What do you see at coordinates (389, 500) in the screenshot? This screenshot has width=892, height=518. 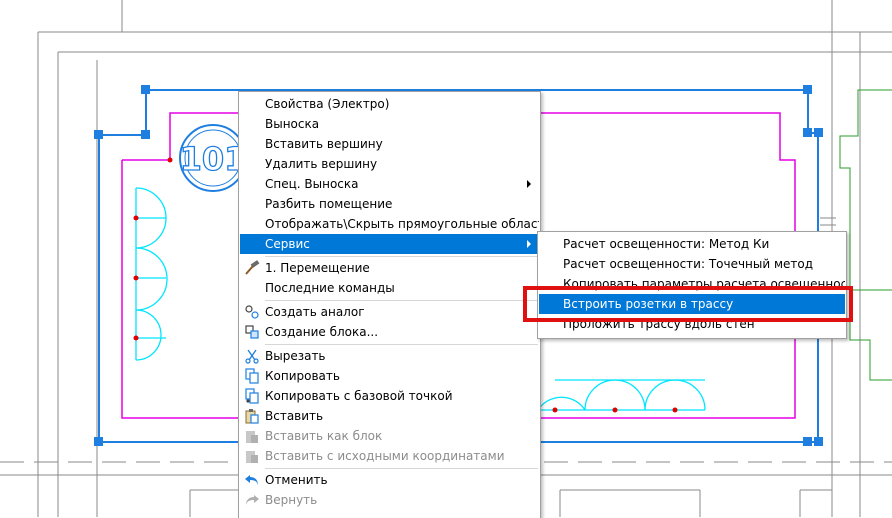 I see `menu-item-redo: Вернуть` at bounding box center [389, 500].